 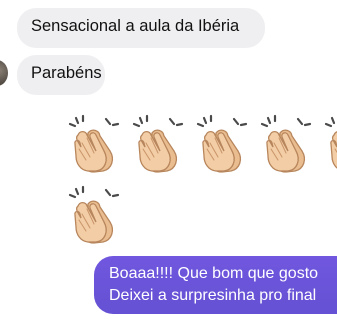 What do you see at coordinates (135, 26) in the screenshot?
I see `message-text: Sensacional a aula da Ibéria` at bounding box center [135, 26].